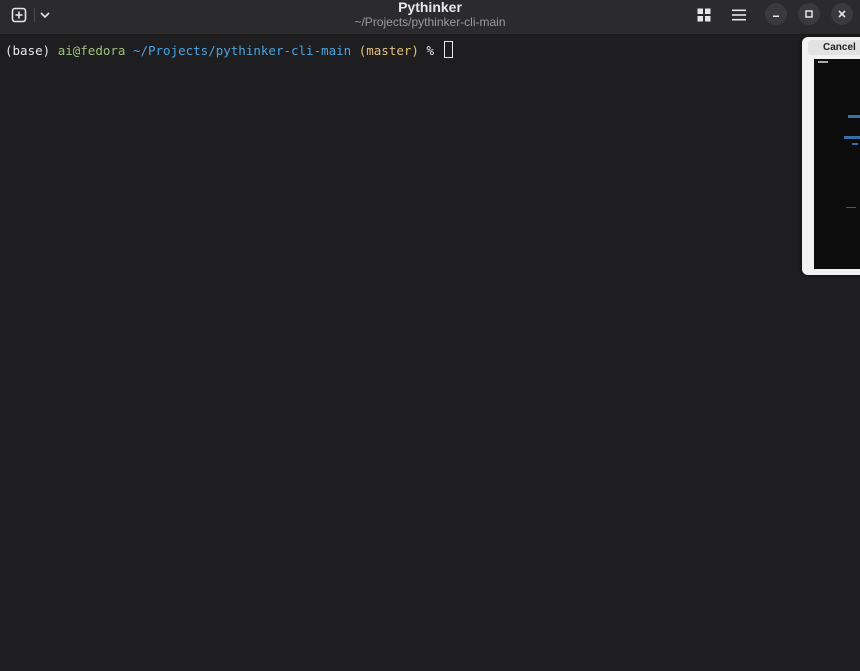 This screenshot has height=671, width=860. I want to click on current-path: ~/Projects/pythinker-cli-main, so click(242, 50).